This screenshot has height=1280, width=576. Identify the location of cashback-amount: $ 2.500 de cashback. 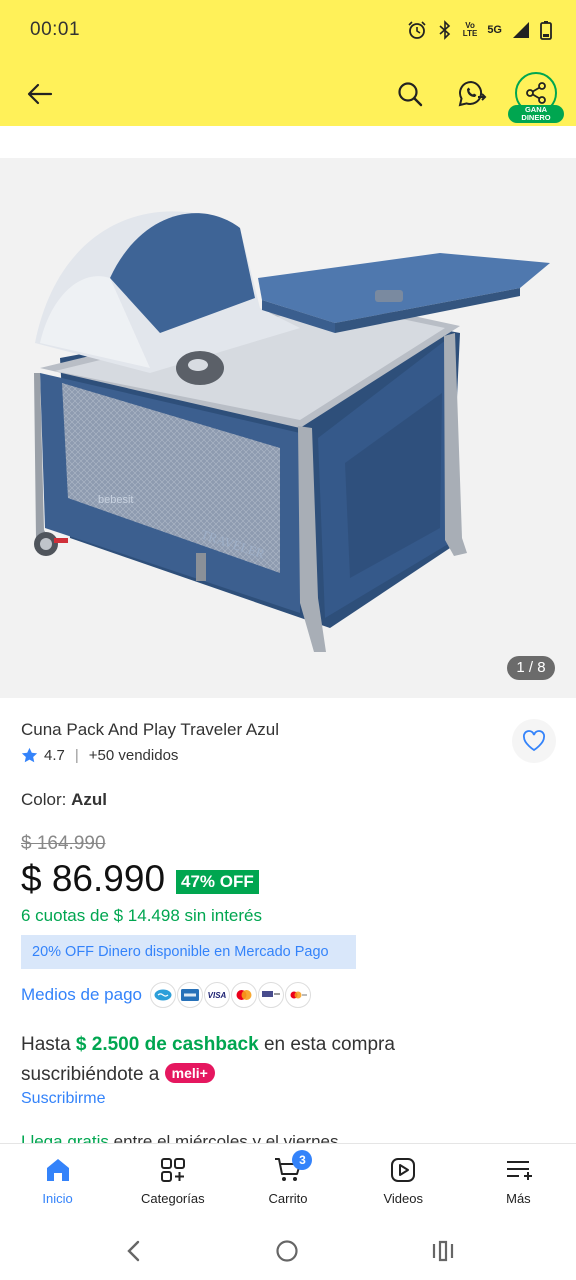
(167, 1044).